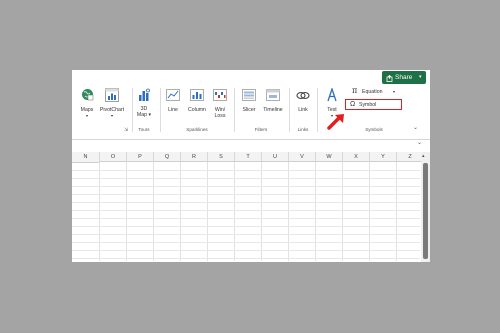 Image resolution: width=500 pixels, height=333 pixels. Describe the element at coordinates (173, 95) in the screenshot. I see `sparkline-line-icon` at that location.